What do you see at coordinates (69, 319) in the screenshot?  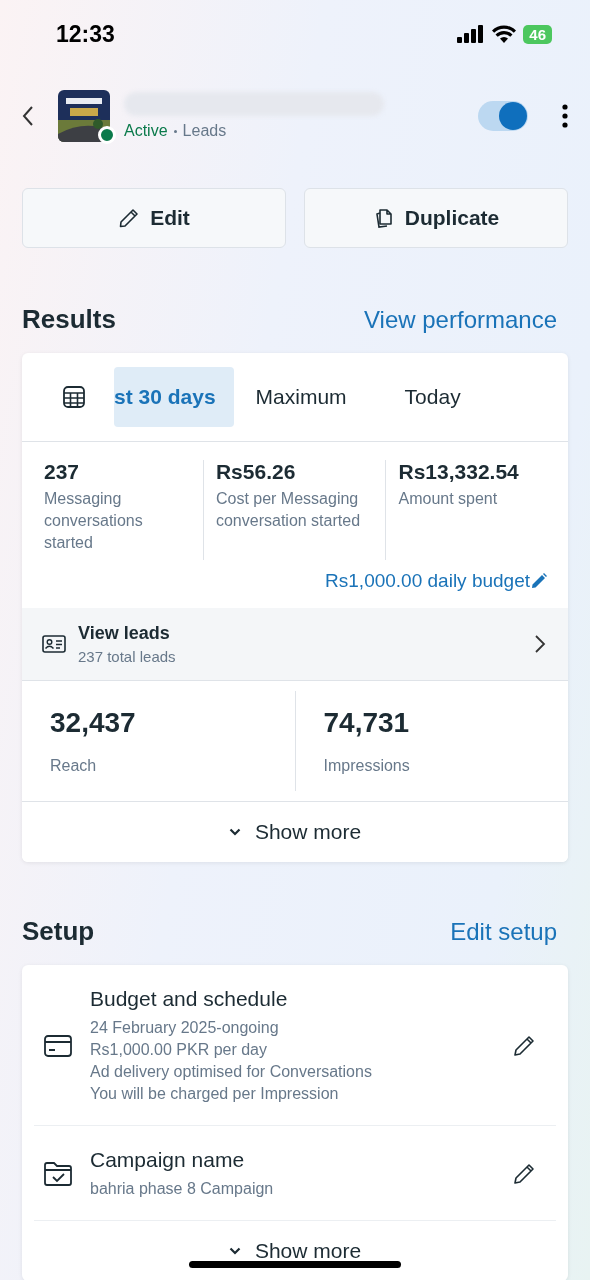 I see `section-title: Results` at bounding box center [69, 319].